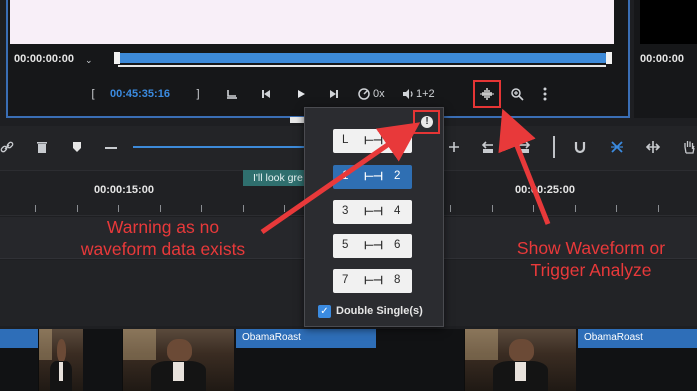  Describe the element at coordinates (591, 259) in the screenshot. I see `waveform-callout: Show Waveform or Trigger Analyze` at that location.